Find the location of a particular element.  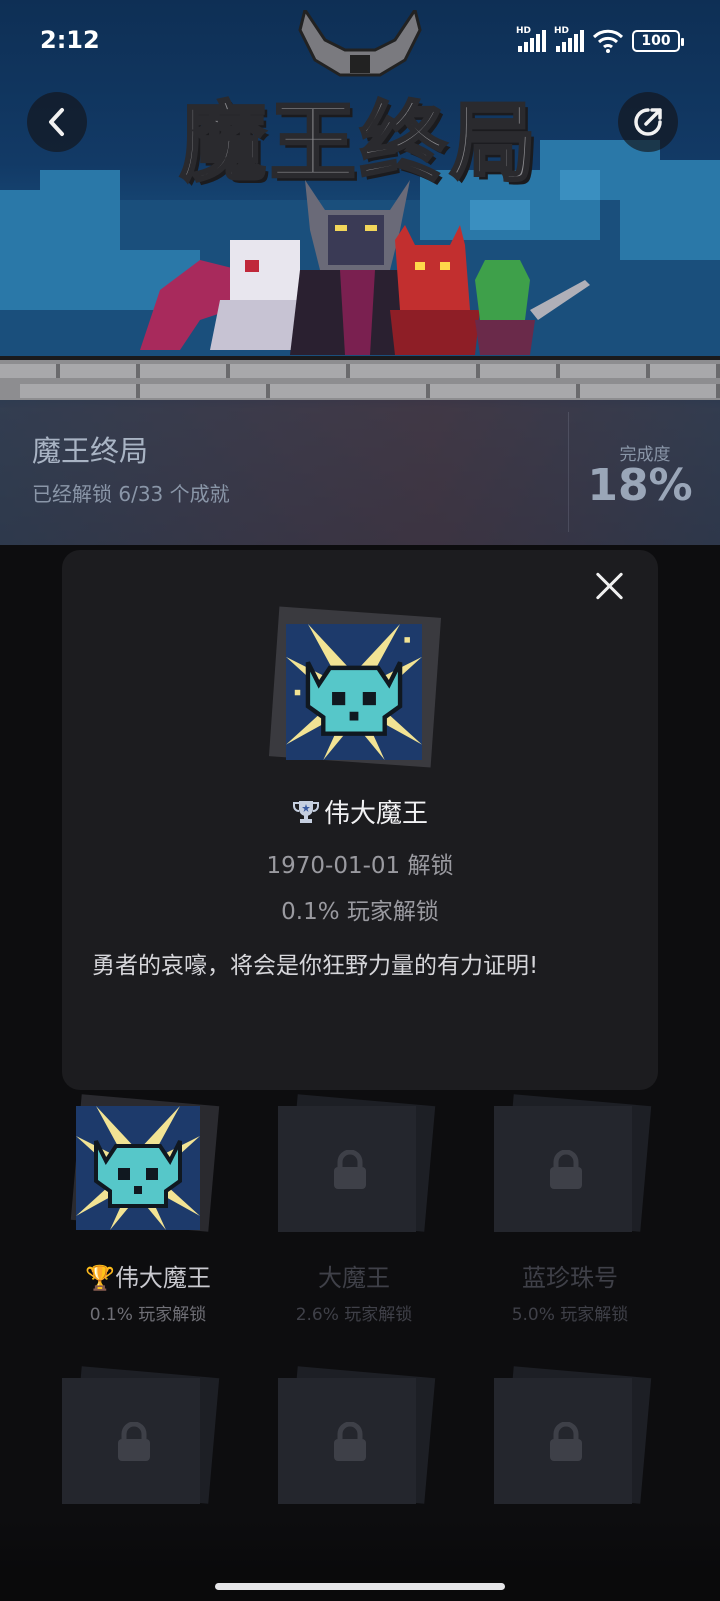

wifi-icon is located at coordinates (608, 41).